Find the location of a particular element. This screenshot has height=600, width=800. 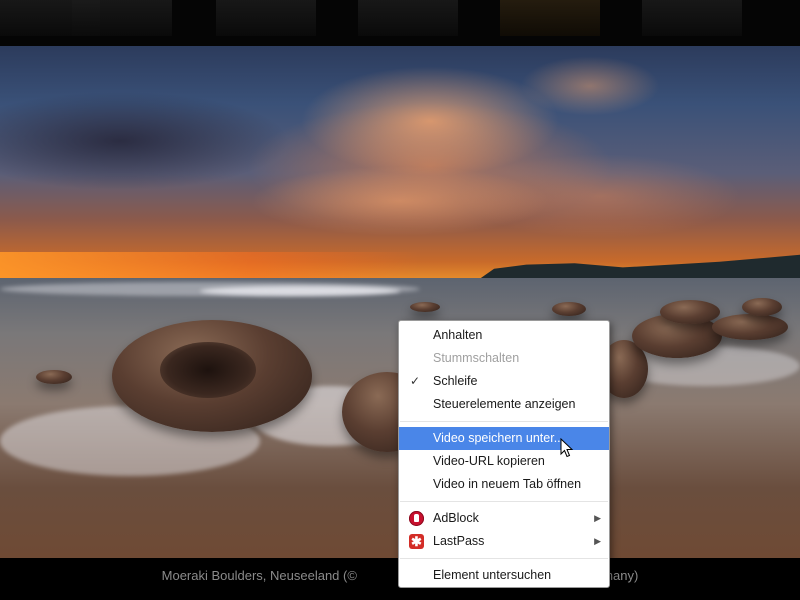

menu-item-label: Schleife is located at coordinates (455, 381).